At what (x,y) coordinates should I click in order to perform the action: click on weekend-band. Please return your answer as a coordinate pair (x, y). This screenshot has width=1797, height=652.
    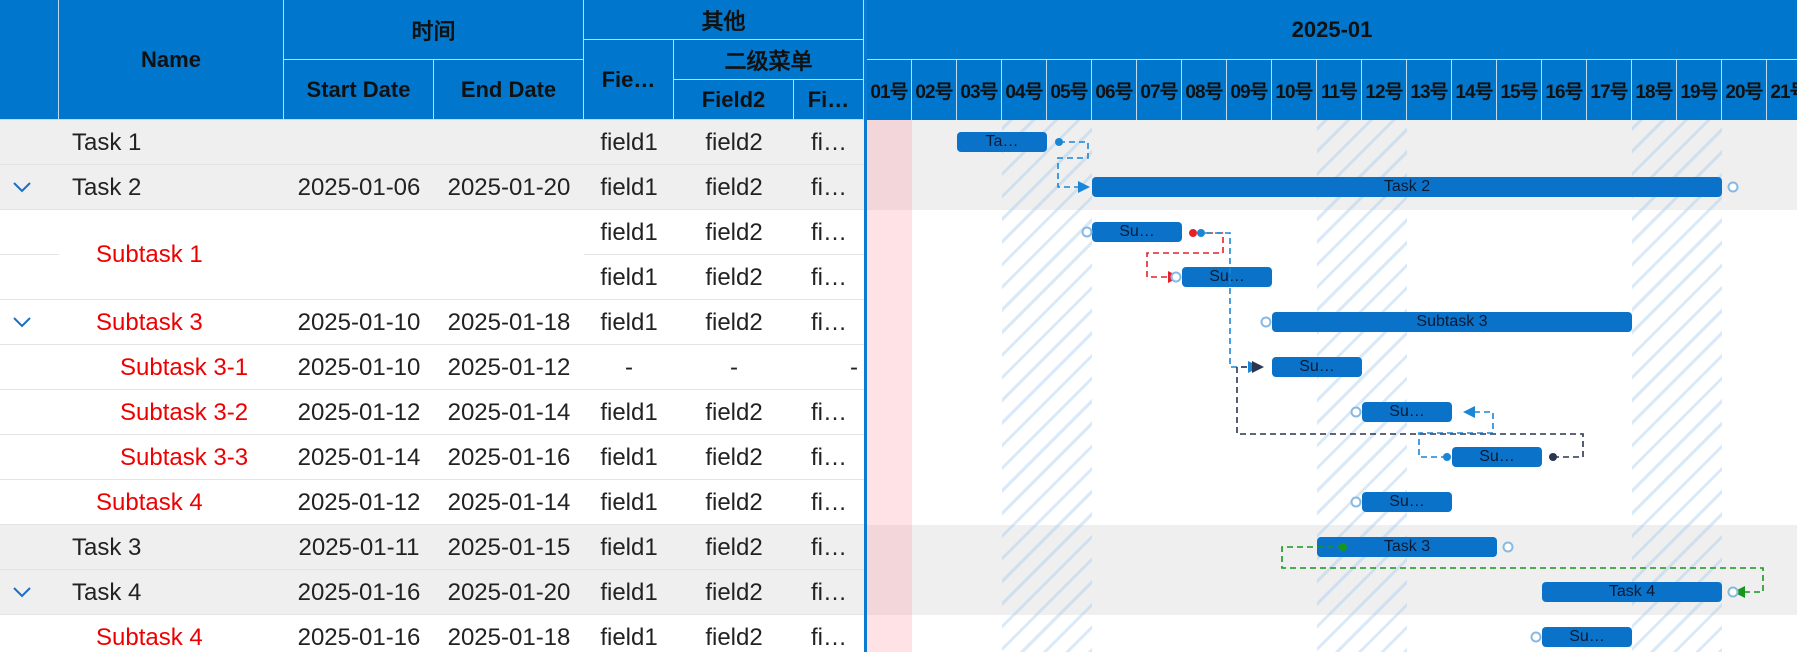
    Looking at the image, I should click on (1362, 386).